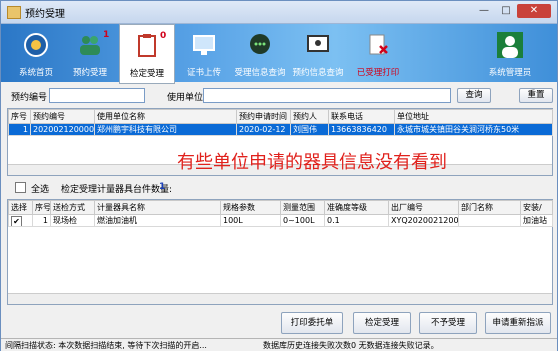 The image size is (558, 351). What do you see at coordinates (62, 129) in the screenshot?
I see `cell: 2020021200002` at bounding box center [62, 129].